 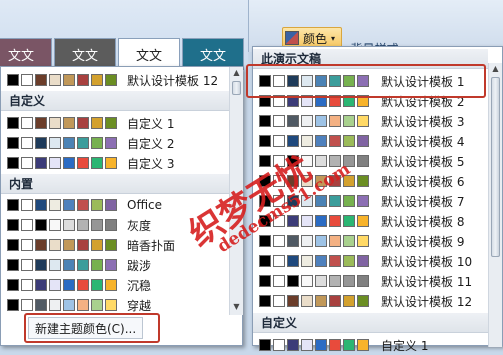 What do you see at coordinates (121, 143) in the screenshot?
I see `custom-color-row: 自定义 2` at bounding box center [121, 143].